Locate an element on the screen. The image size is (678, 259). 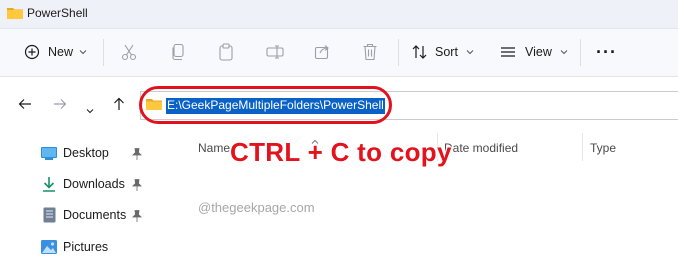
sidebar-item-downloads: Downloads is located at coordinates (83, 184).